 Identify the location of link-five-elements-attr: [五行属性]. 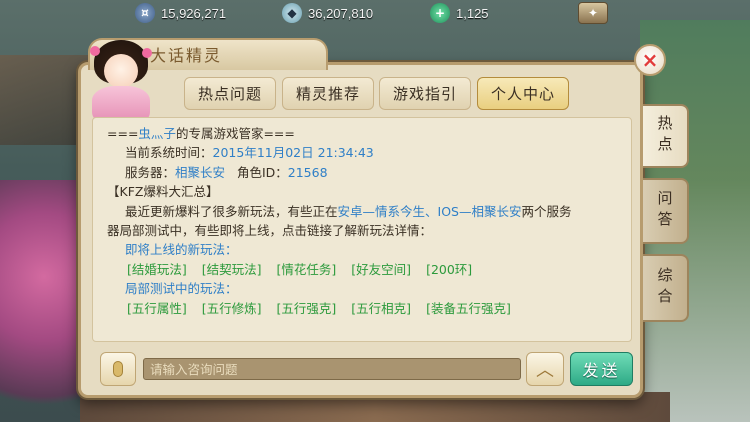
(157, 308).